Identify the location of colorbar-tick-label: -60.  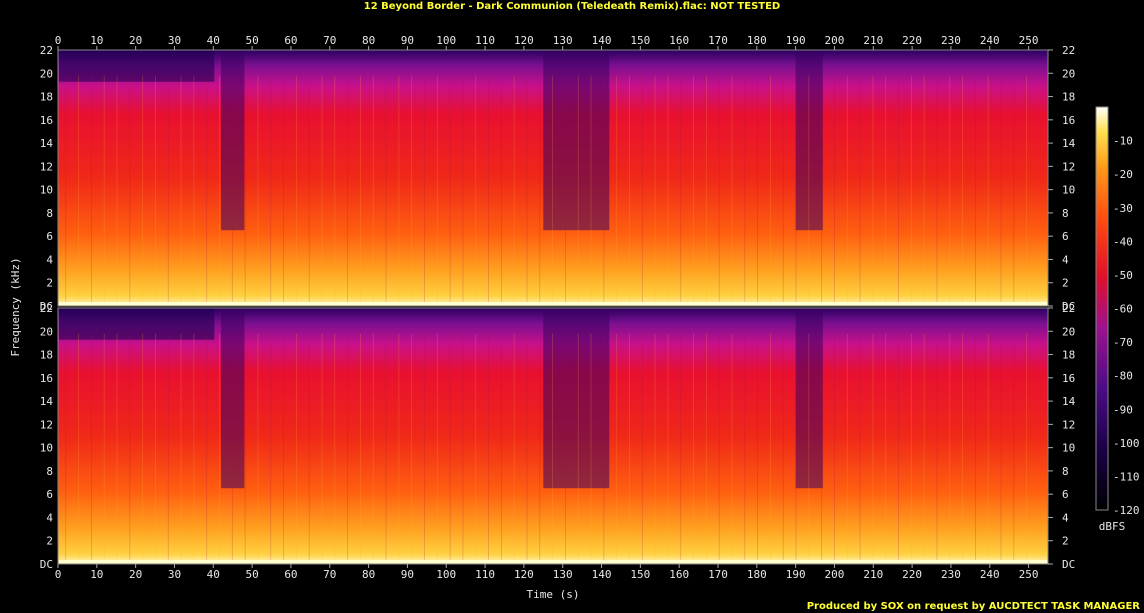
(1123, 309).